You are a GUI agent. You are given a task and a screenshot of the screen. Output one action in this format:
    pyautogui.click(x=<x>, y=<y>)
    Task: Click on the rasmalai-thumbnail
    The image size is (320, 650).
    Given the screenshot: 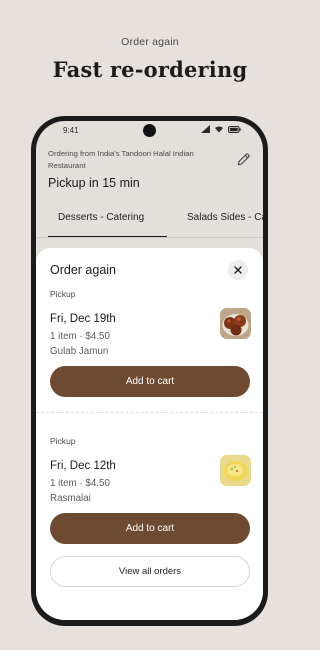 What is the action you would take?
    pyautogui.click(x=235, y=470)
    